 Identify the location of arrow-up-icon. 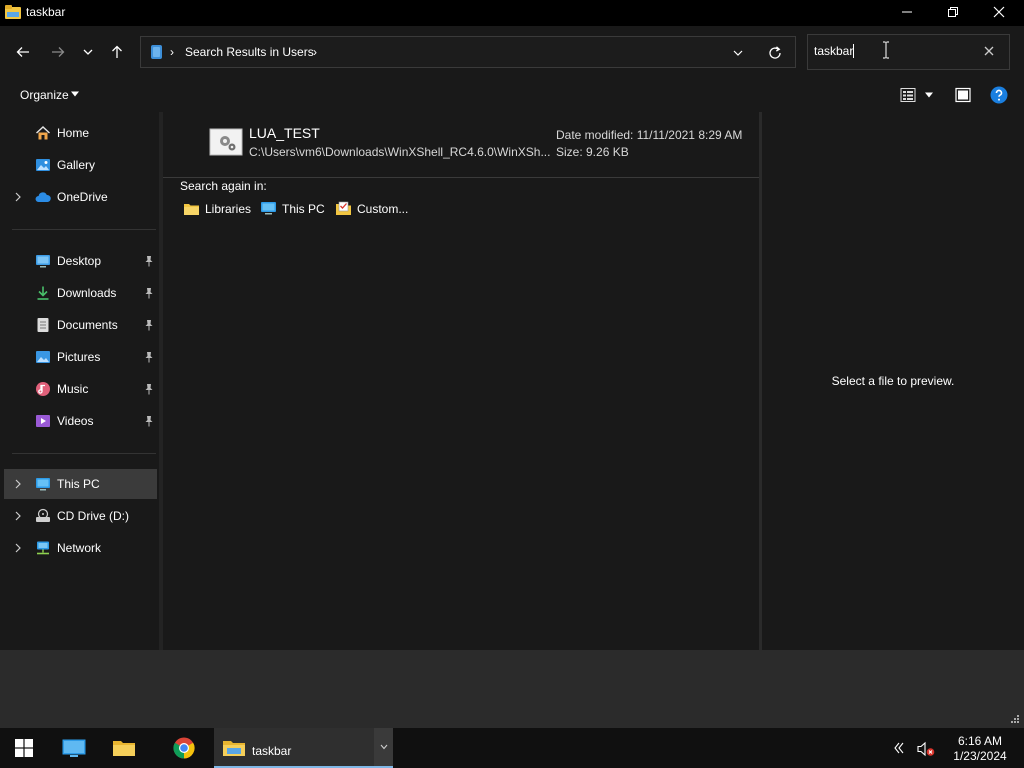
(117, 51).